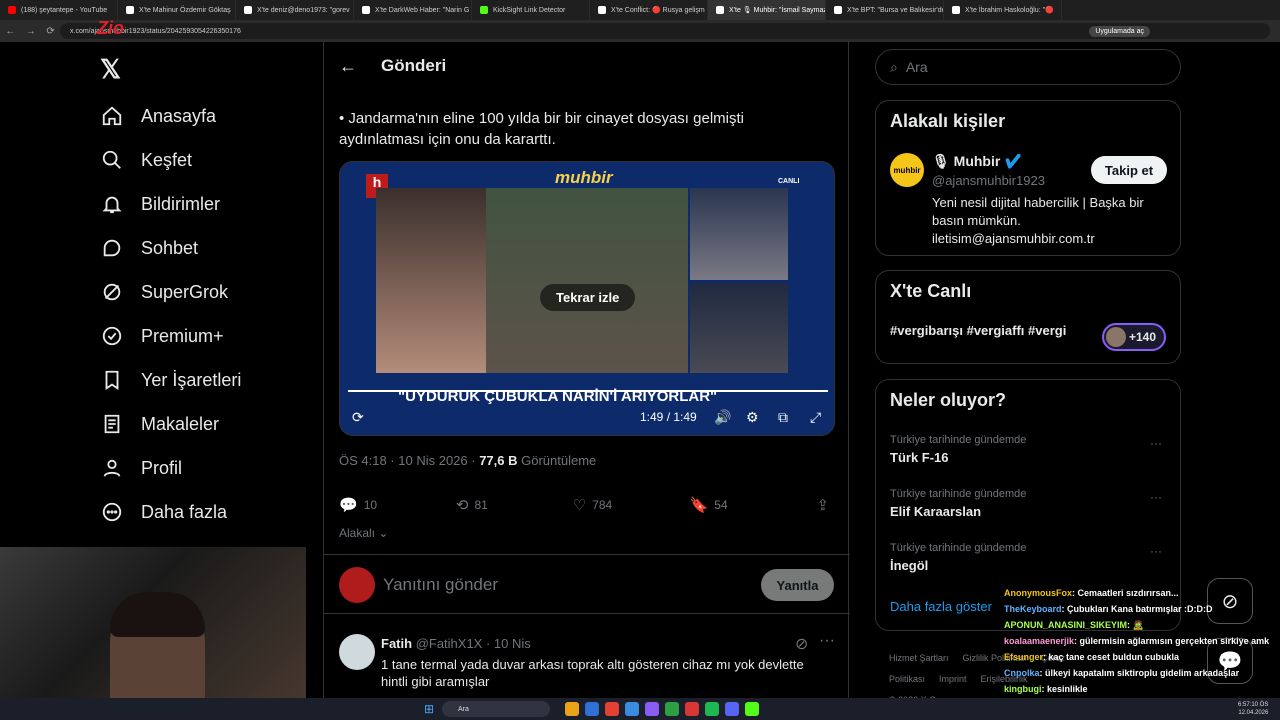  I want to click on windows-start-icon: ⊞, so click(429, 709).